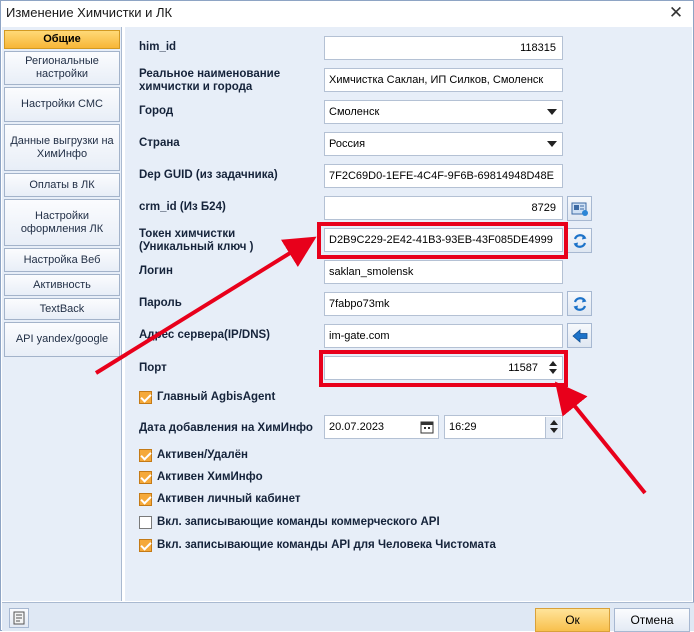 This screenshot has height=632, width=694. I want to click on date-field: 20.07.2023, so click(381, 427).